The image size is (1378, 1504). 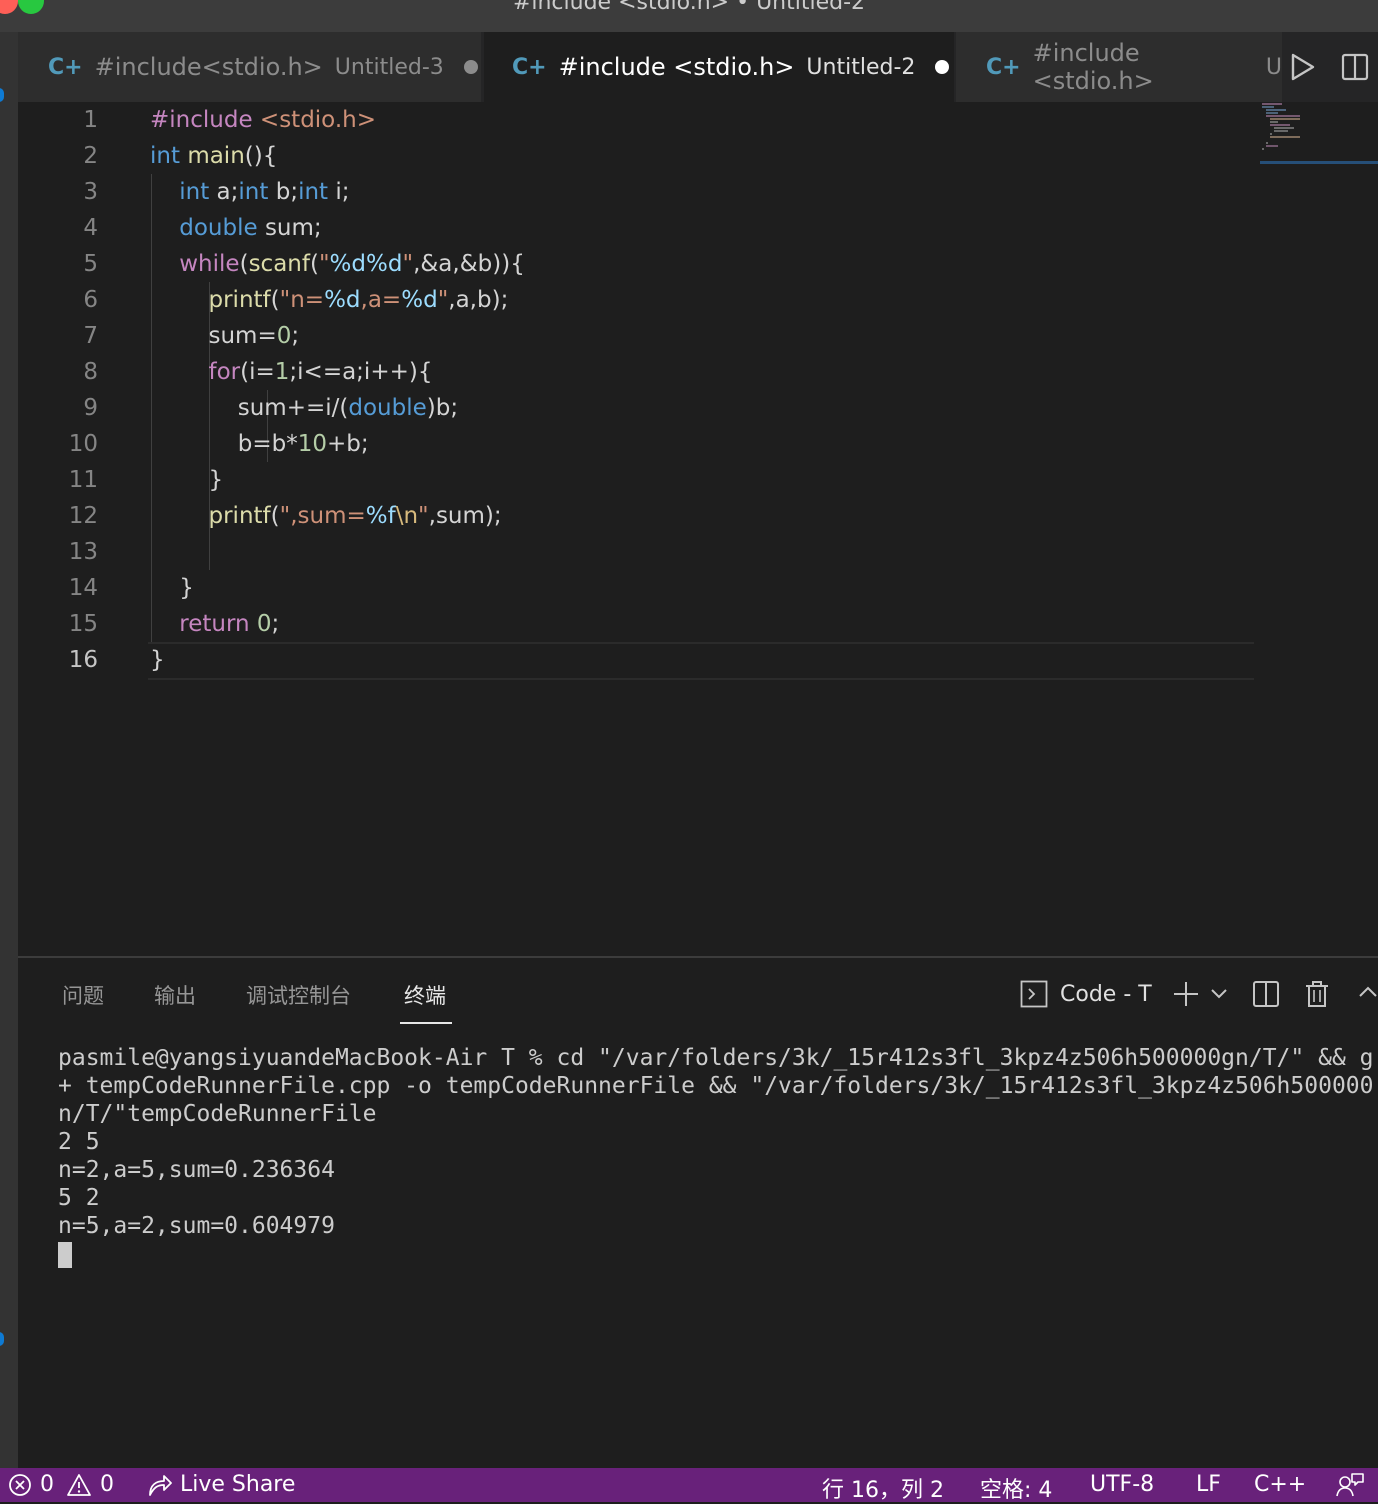 What do you see at coordinates (175, 995) in the screenshot?
I see `tab-output: 输出` at bounding box center [175, 995].